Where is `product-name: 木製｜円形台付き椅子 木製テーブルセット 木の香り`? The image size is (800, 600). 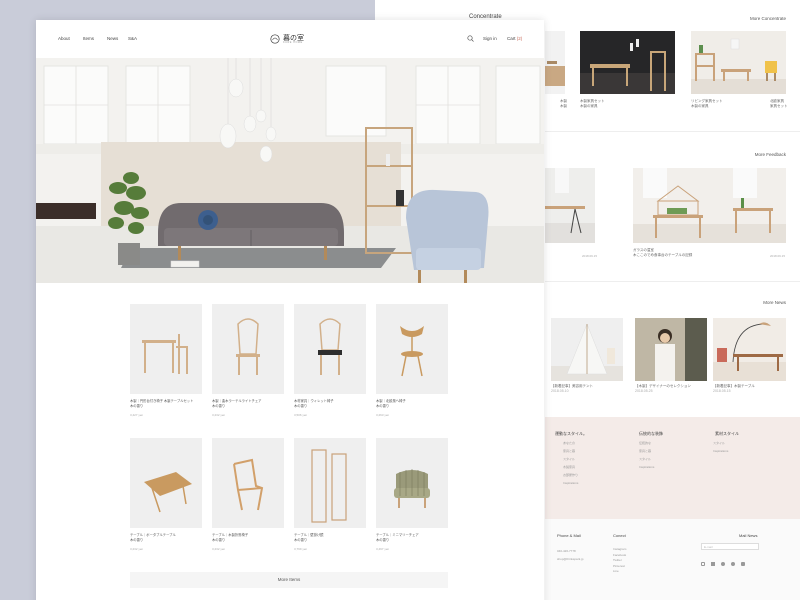 product-name: 木製｜円形台付き椅子 木製テーブルセット 木の香り is located at coordinates (162, 403).